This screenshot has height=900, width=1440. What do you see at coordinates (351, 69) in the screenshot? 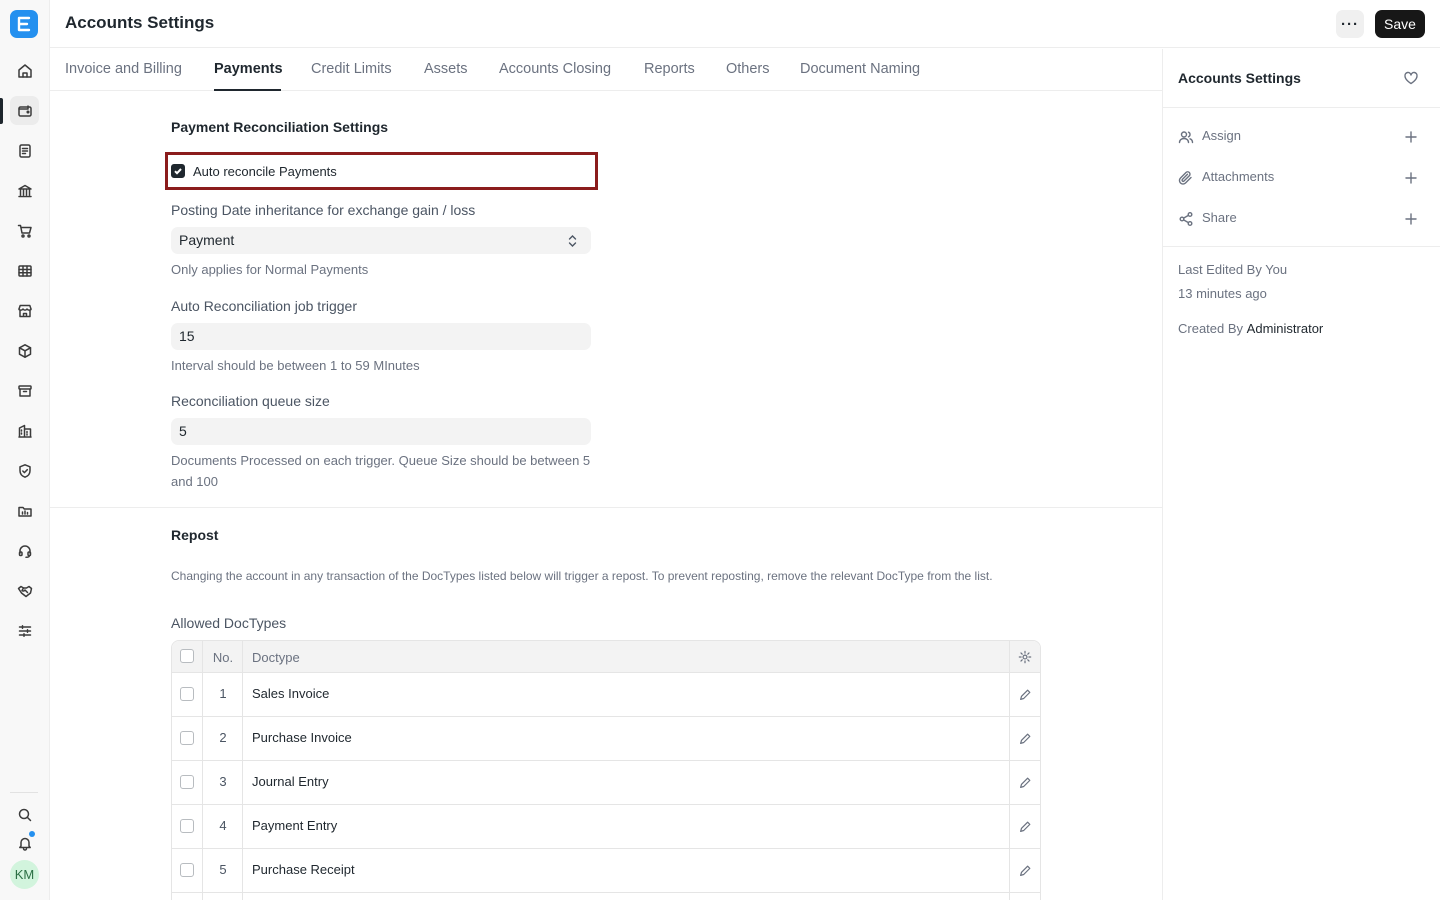
I see `tab-credit-limits: Credit Limits` at bounding box center [351, 69].